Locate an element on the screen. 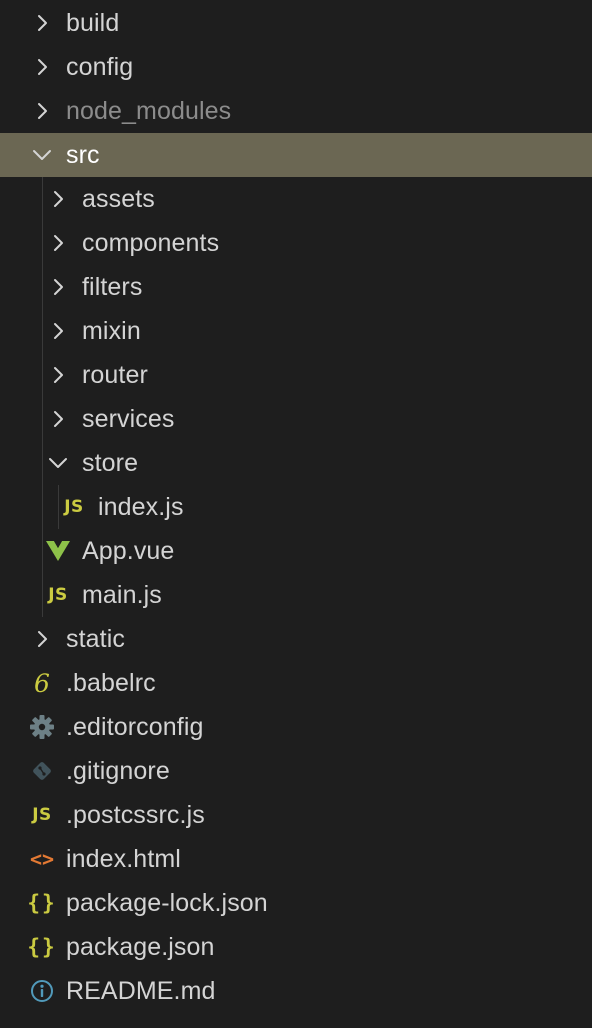 The image size is (592, 1028). folder-name: store is located at coordinates (110, 463).